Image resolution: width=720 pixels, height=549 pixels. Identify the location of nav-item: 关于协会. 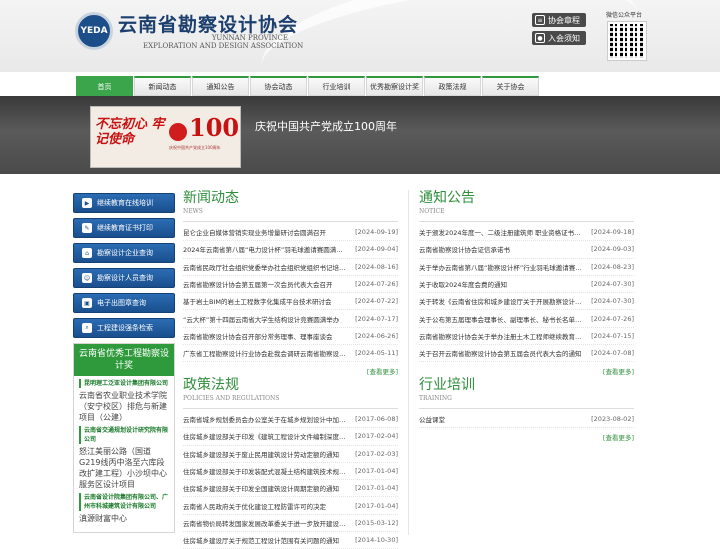
(510, 86).